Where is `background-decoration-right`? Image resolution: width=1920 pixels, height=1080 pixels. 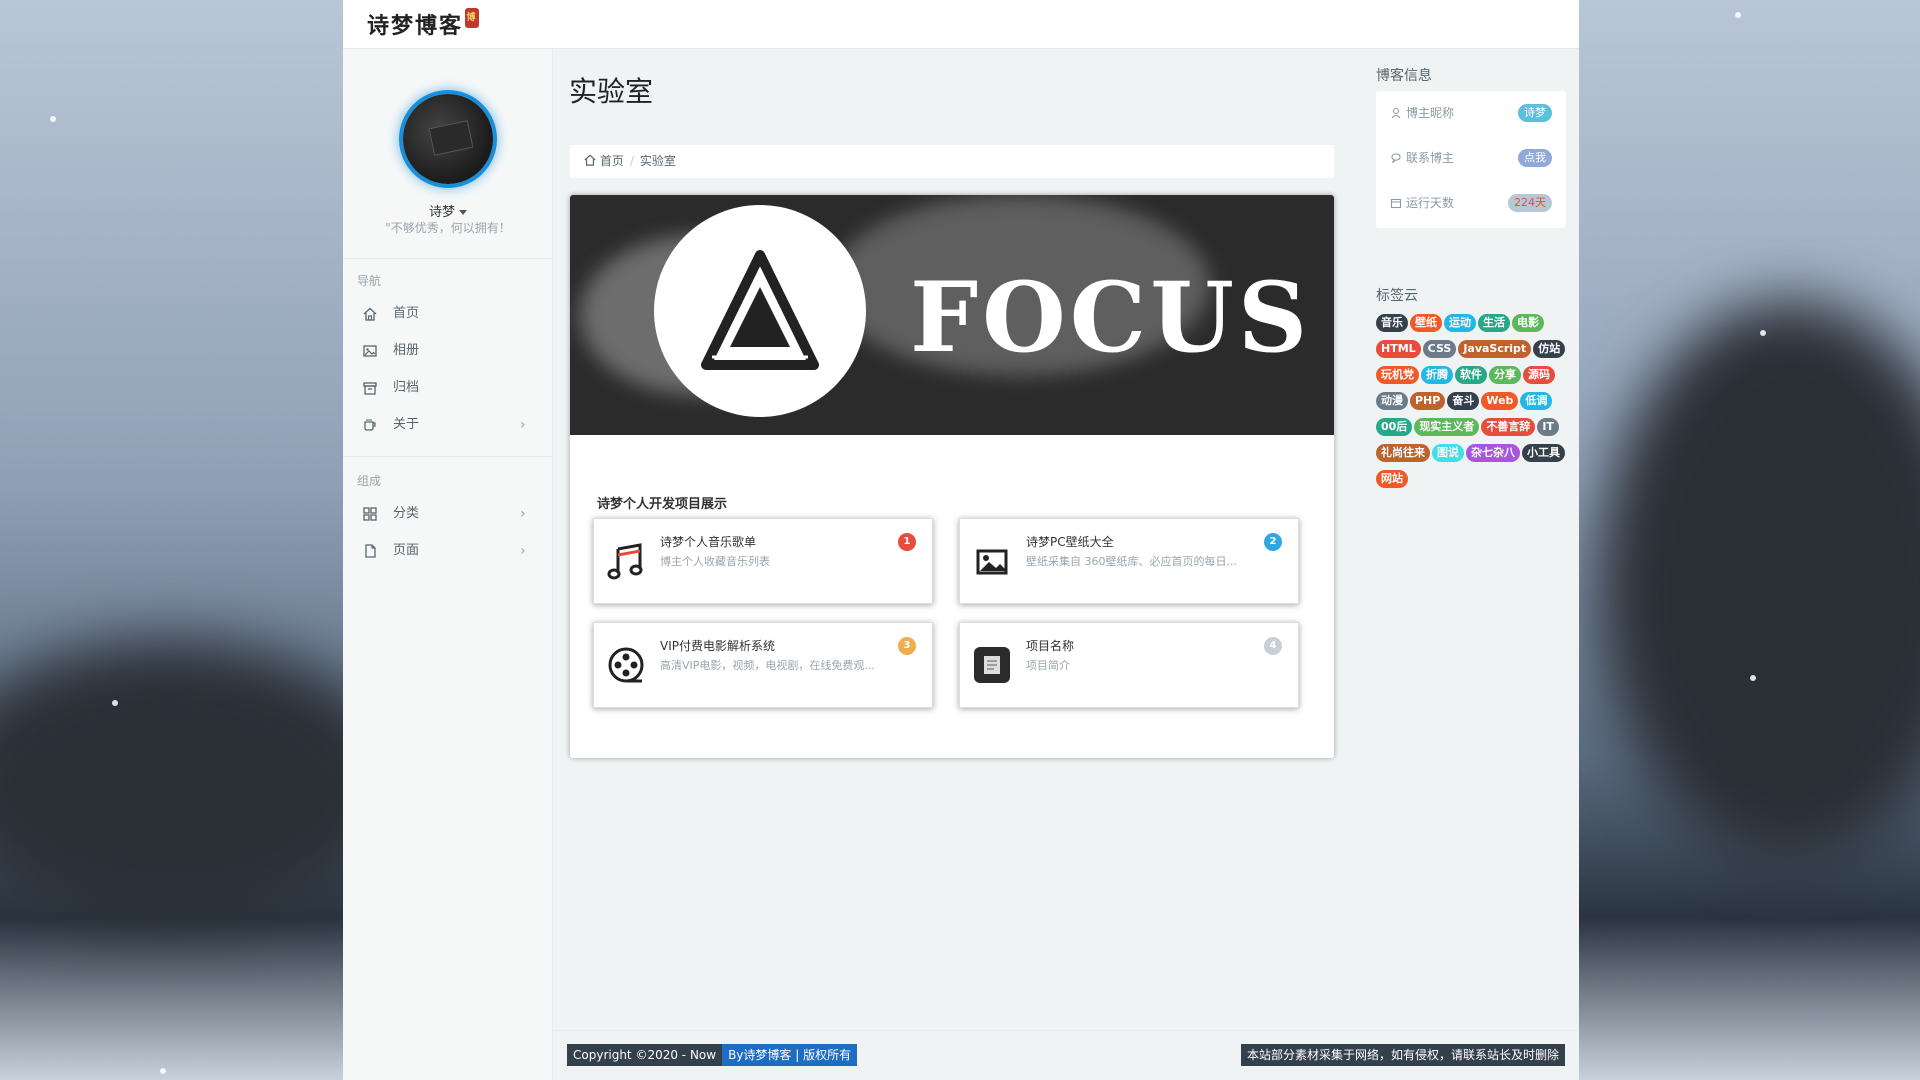
background-decoration-right is located at coordinates (1760, 580).